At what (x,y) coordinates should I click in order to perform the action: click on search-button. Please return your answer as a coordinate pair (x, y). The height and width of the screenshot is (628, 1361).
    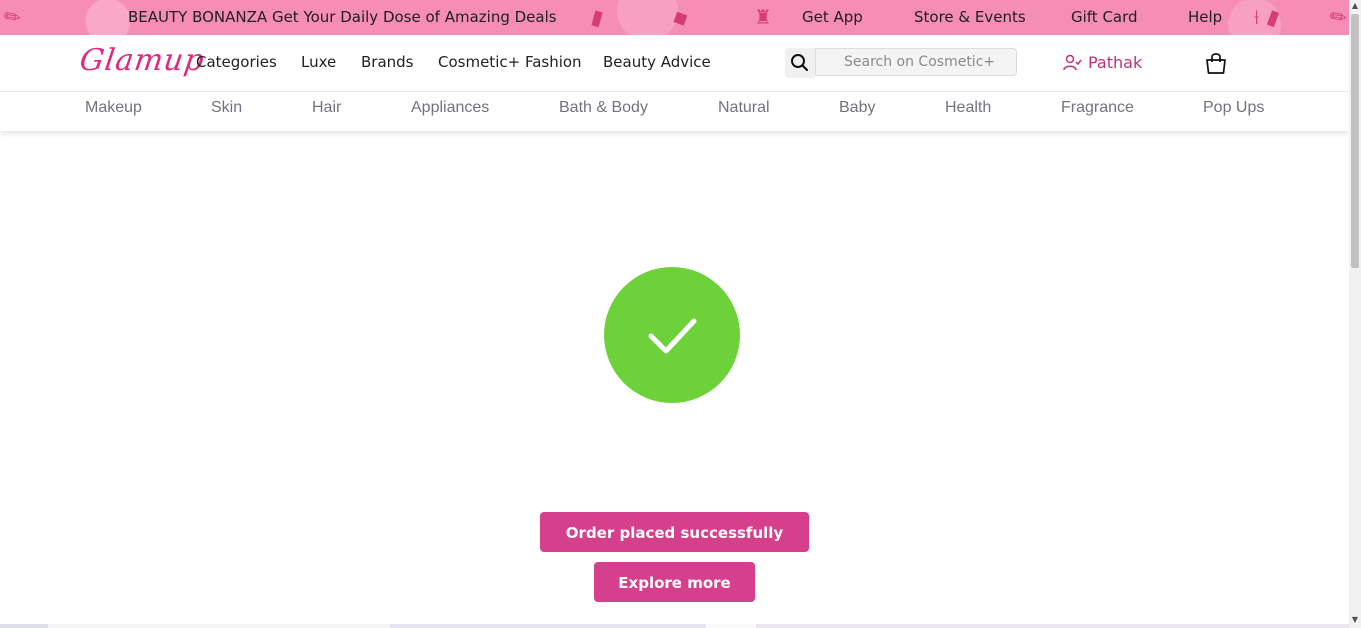
    Looking at the image, I should click on (800, 63).